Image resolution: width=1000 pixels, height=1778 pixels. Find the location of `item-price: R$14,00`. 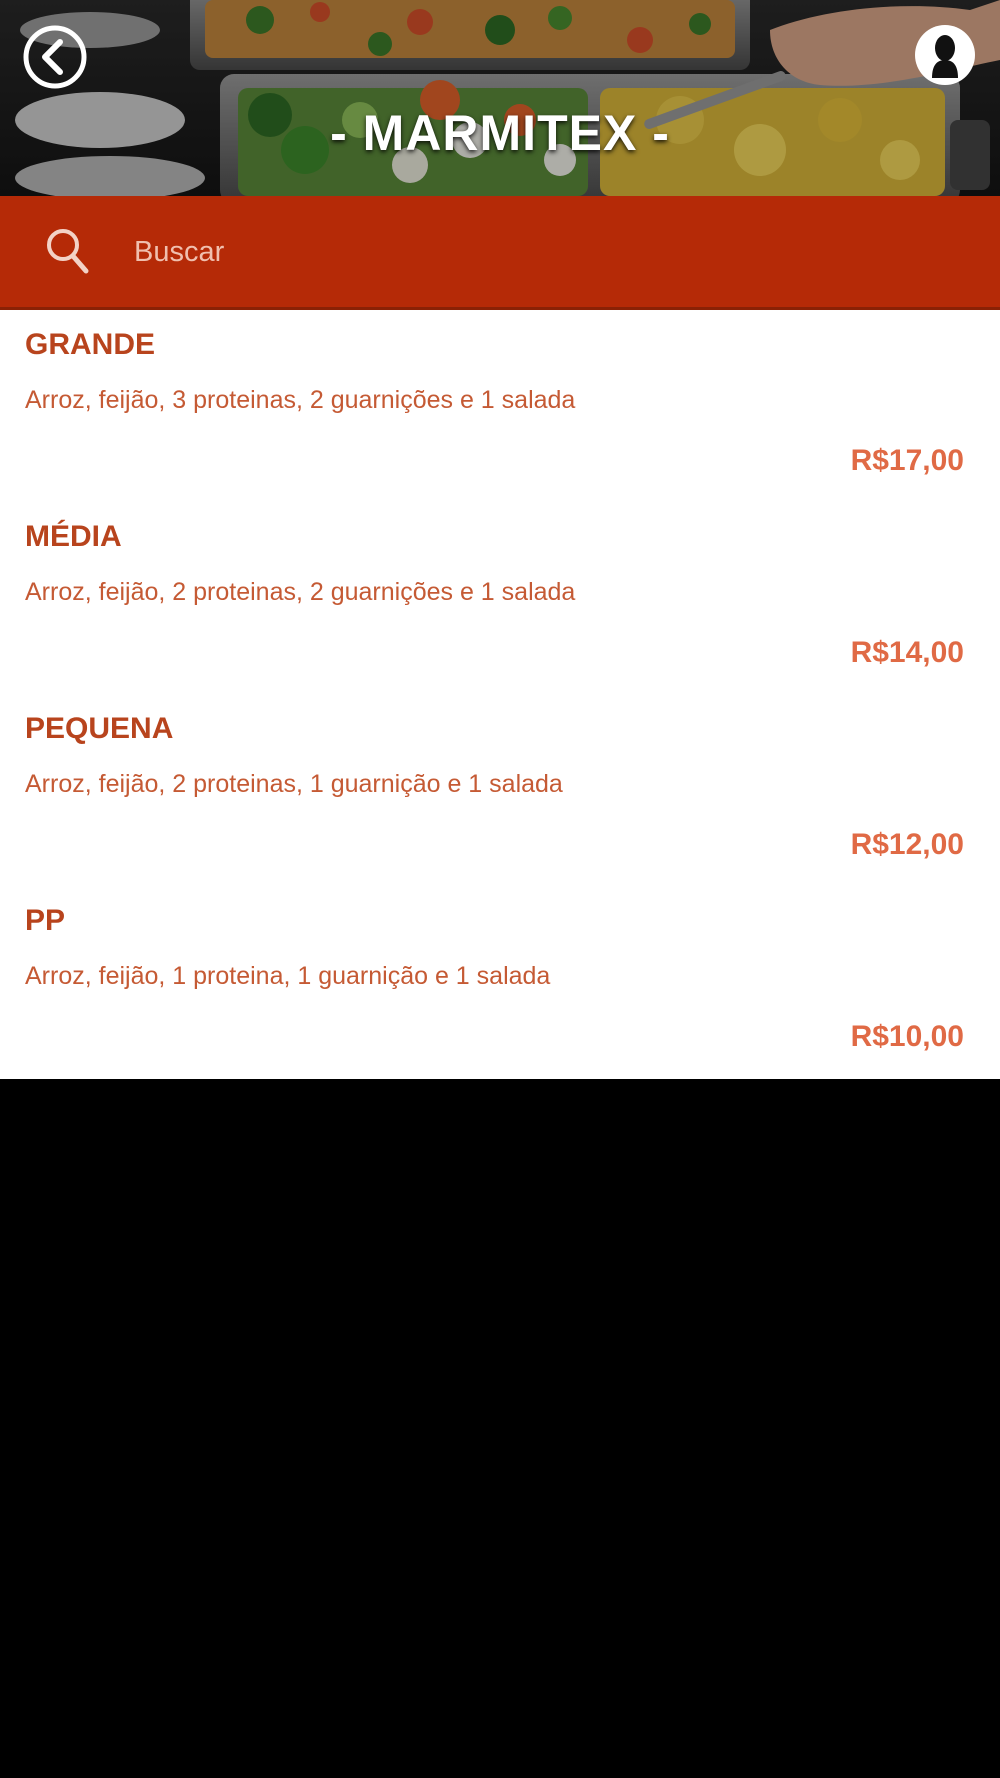

item-price: R$14,00 is located at coordinates (907, 652).